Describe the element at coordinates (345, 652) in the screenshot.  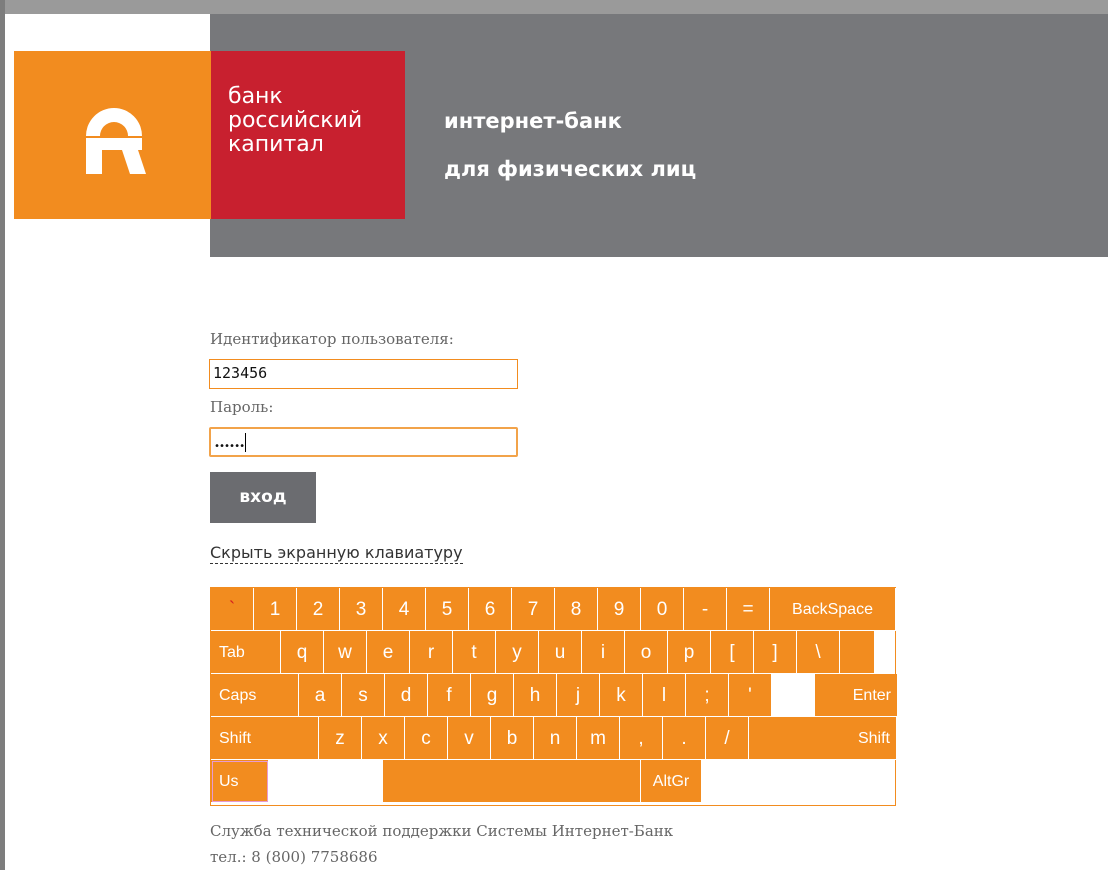
I see `keyboard-key: w` at that location.